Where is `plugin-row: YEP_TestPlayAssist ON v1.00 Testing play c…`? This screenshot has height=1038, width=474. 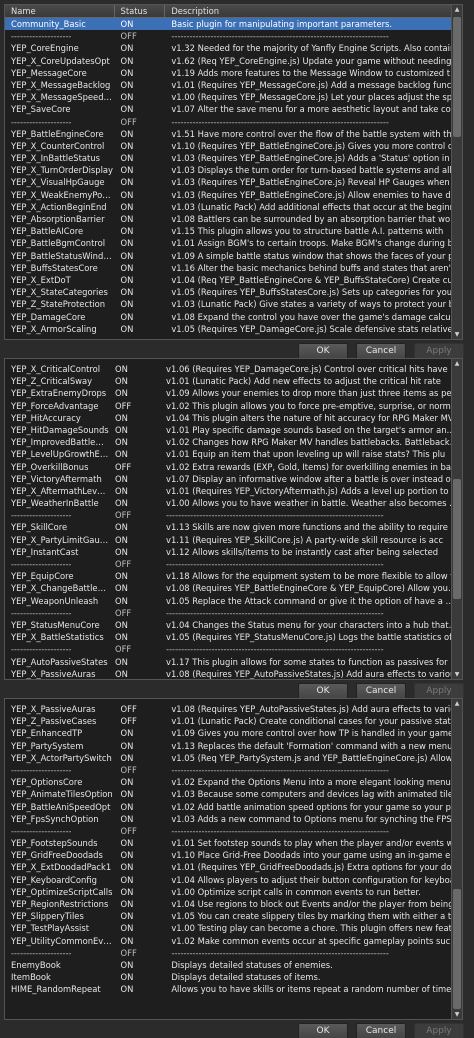
plugin-row: YEP_TestPlayAssist ON v1.00 Testing play c… is located at coordinates (233, 928).